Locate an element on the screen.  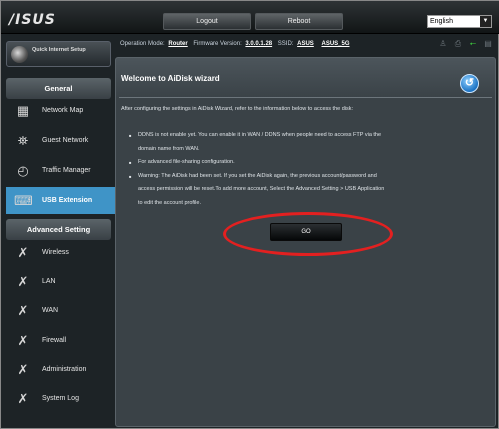
language-value: English is located at coordinates (441, 21).